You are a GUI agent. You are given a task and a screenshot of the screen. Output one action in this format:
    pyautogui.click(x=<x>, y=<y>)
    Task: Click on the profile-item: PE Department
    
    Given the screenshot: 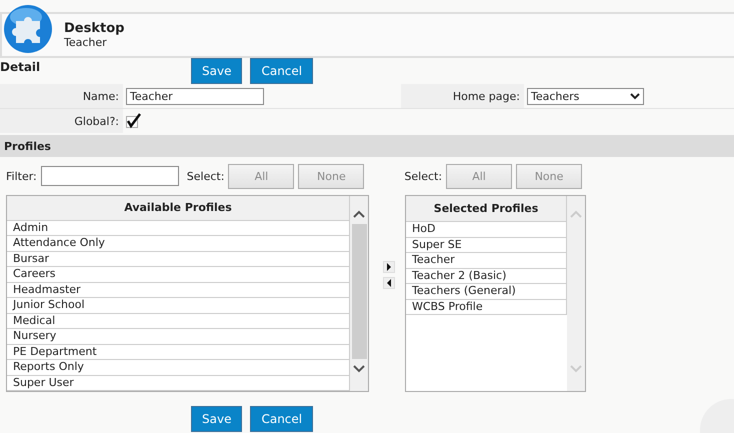 What is the action you would take?
    pyautogui.click(x=178, y=352)
    